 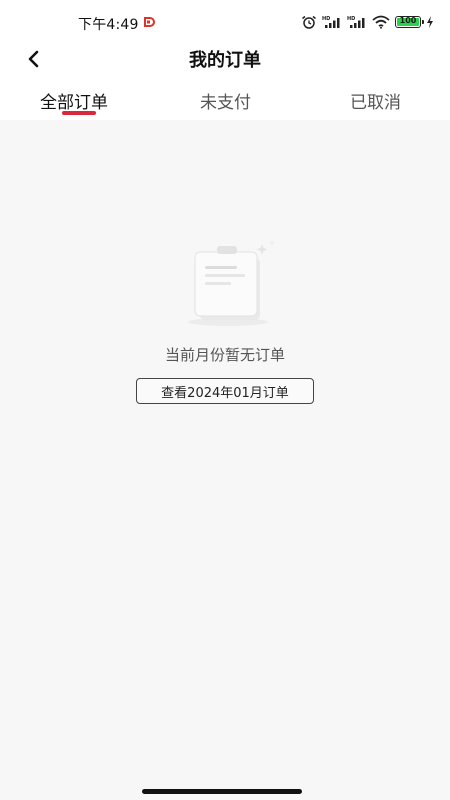 What do you see at coordinates (231, 283) in the screenshot?
I see `empty-clipboard-icon` at bounding box center [231, 283].